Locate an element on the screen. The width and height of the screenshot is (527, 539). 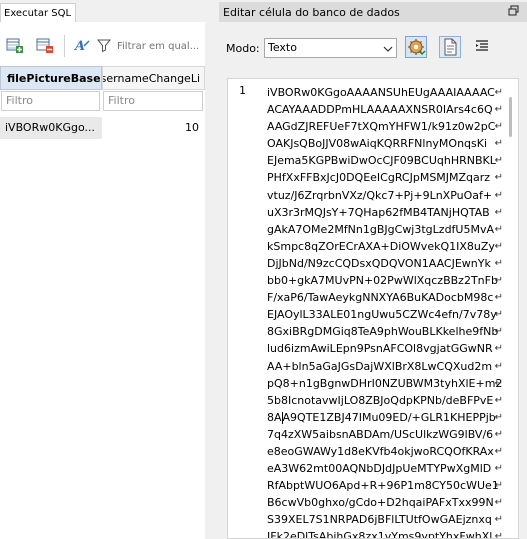
editor-line: JFk2eDlTsAbihGx8zx1vYms9yptYhxFwhXl ↵ is located at coordinates (385, 533).